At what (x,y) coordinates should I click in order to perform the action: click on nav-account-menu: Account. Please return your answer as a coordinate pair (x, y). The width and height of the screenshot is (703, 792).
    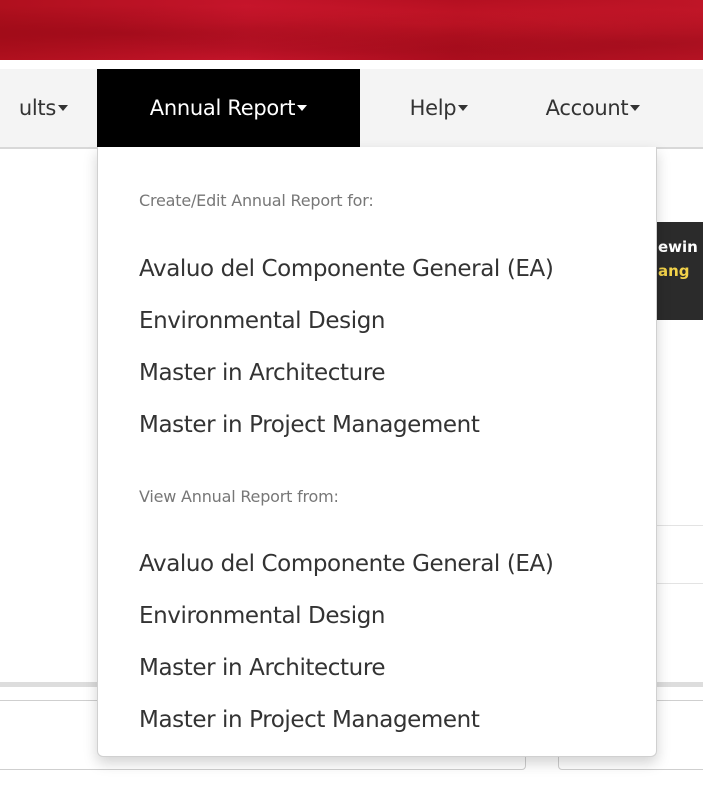
    Looking at the image, I should click on (593, 108).